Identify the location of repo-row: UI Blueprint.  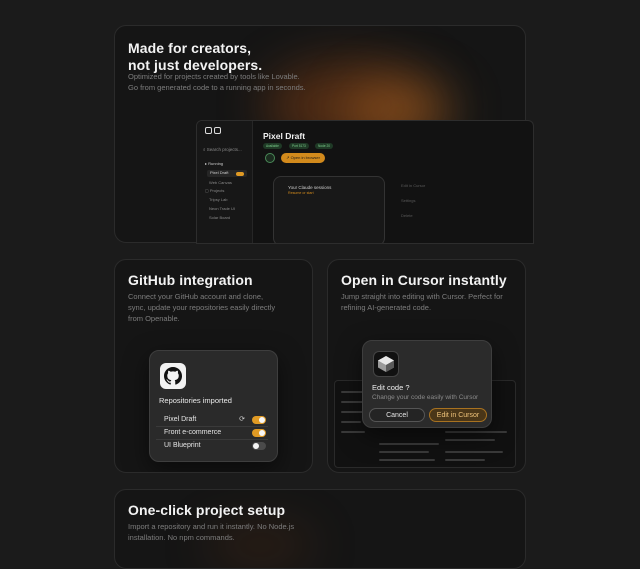
(212, 447).